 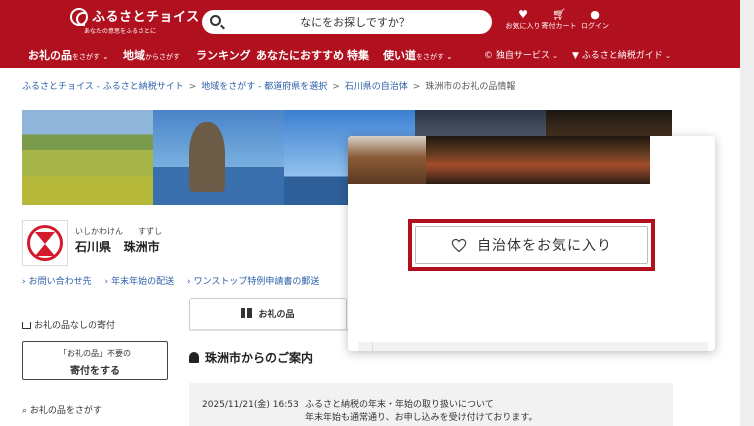 I want to click on link-year-end-delivery: › 年末年始の配送, so click(x=140, y=282).